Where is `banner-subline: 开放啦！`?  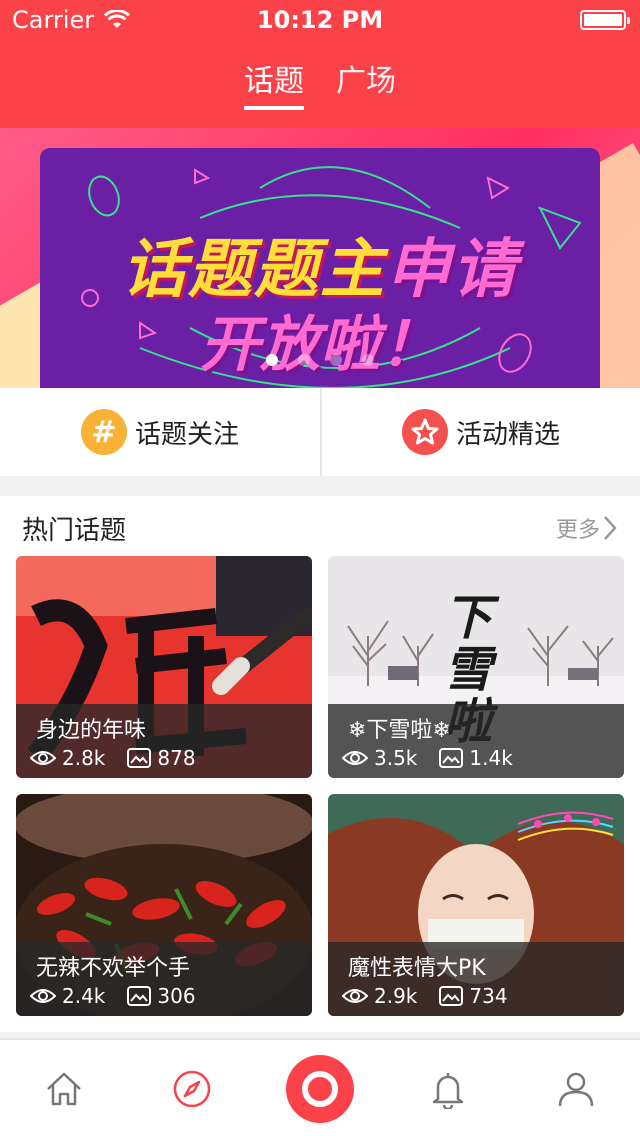 banner-subline: 开放啦！ is located at coordinates (320, 345).